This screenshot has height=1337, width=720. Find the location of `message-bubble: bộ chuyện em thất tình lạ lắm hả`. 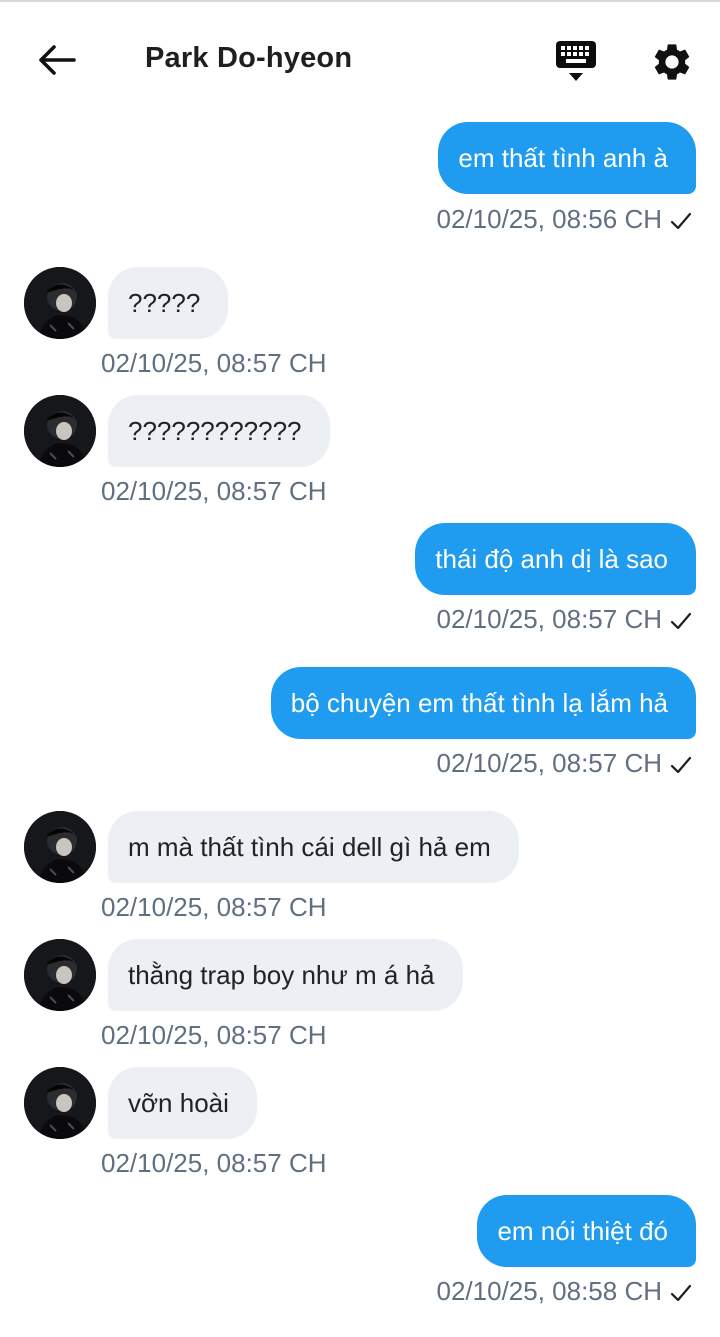

message-bubble: bộ chuyện em thất tình lạ lắm hả is located at coordinates (483, 703).